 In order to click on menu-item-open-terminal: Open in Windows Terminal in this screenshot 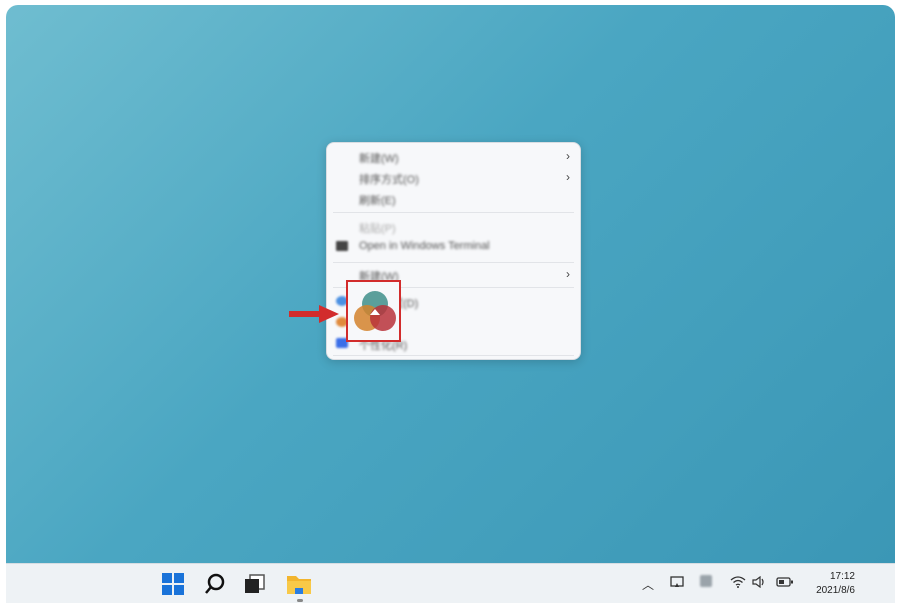, I will do `click(453, 247)`.